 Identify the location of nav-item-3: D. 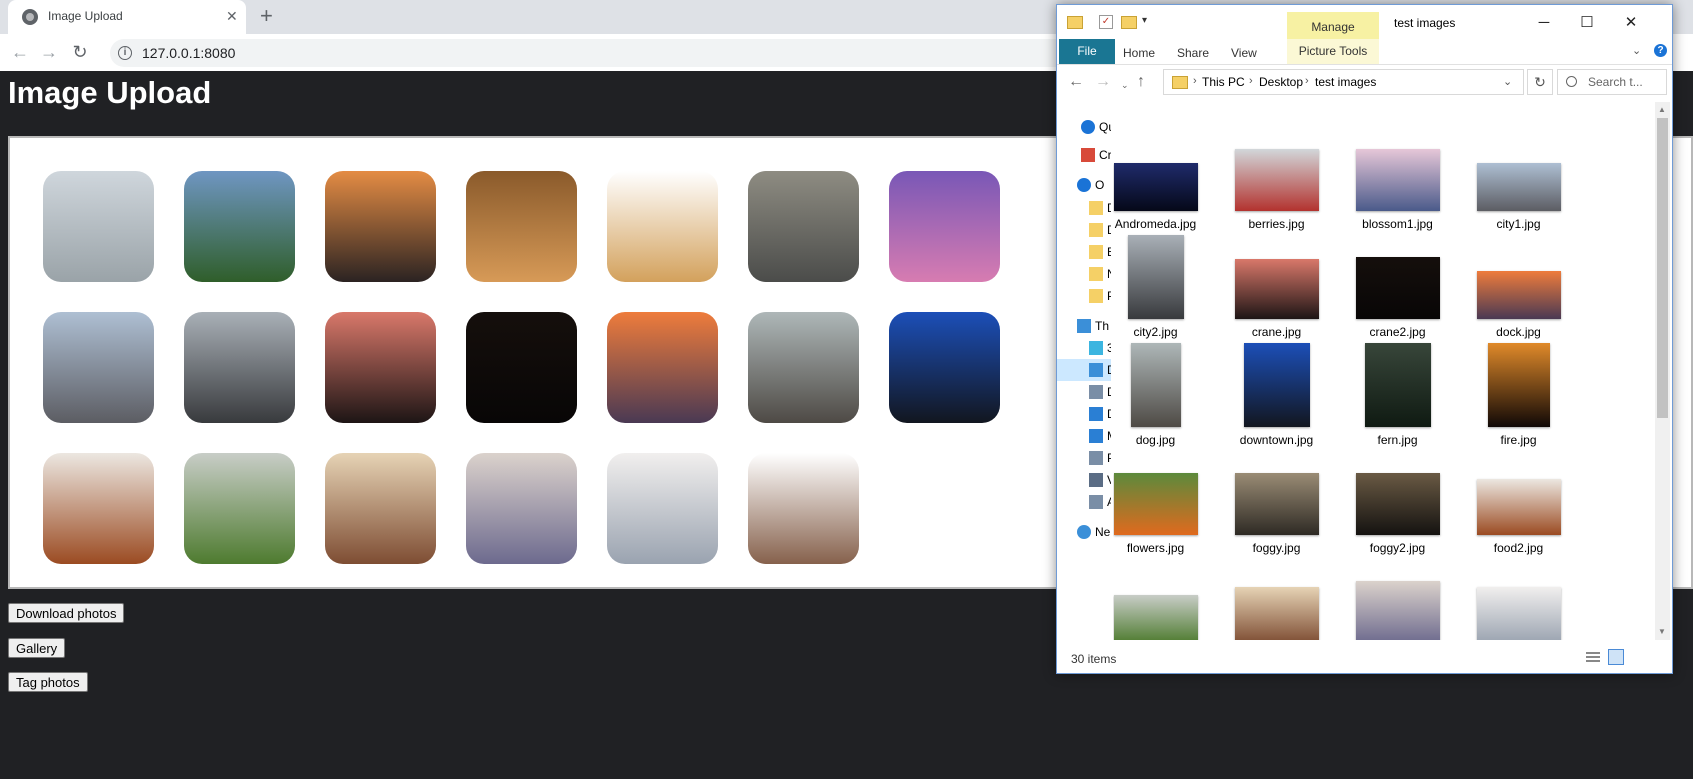
(1084, 208).